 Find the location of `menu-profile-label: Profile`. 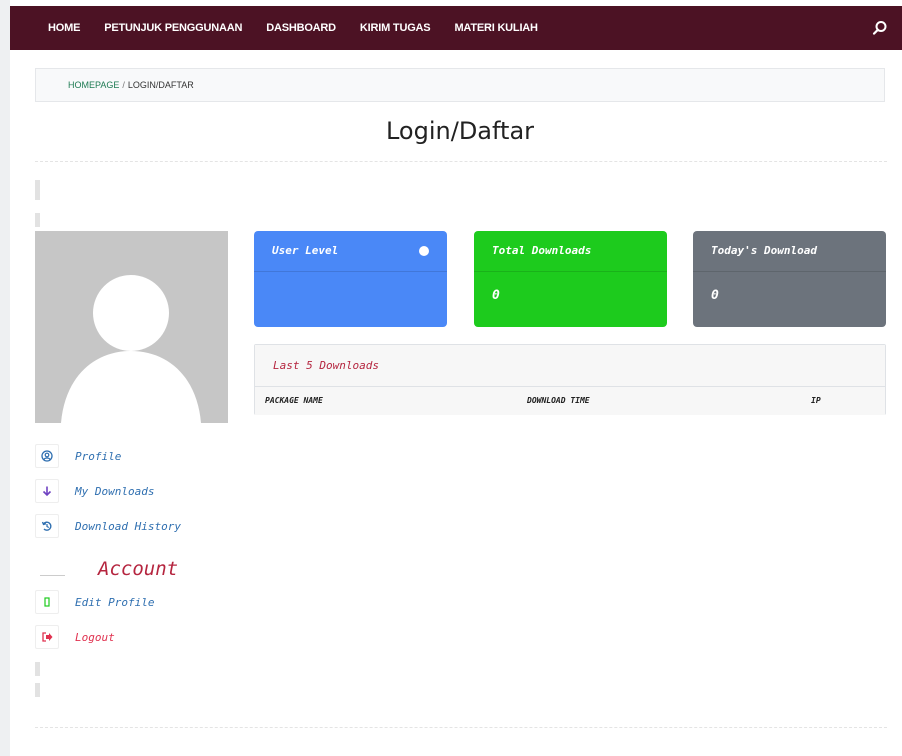

menu-profile-label: Profile is located at coordinates (98, 456).